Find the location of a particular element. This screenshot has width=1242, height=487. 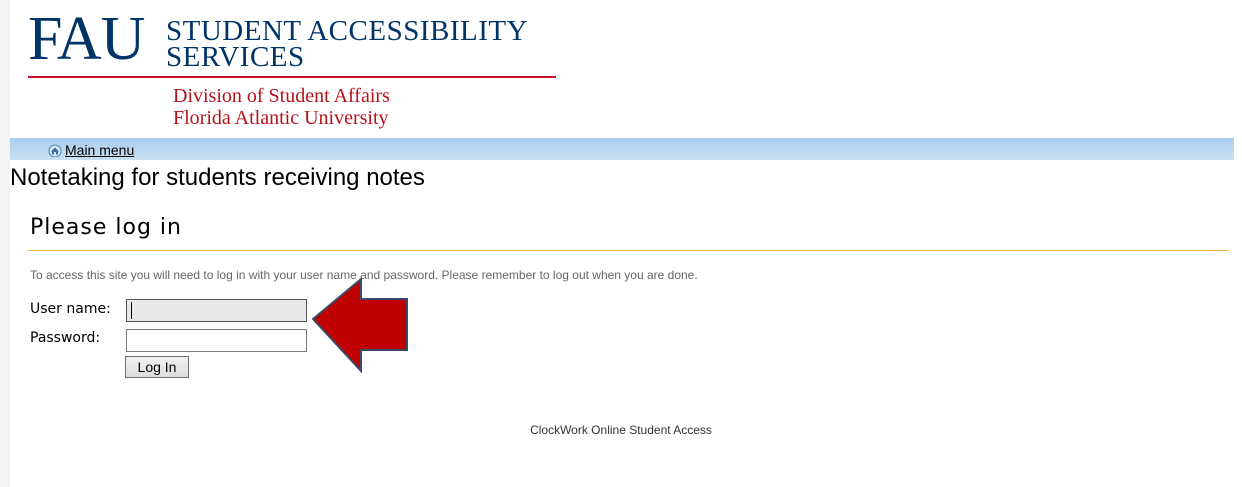

logo-title-line2: SERVICES is located at coordinates (235, 57).